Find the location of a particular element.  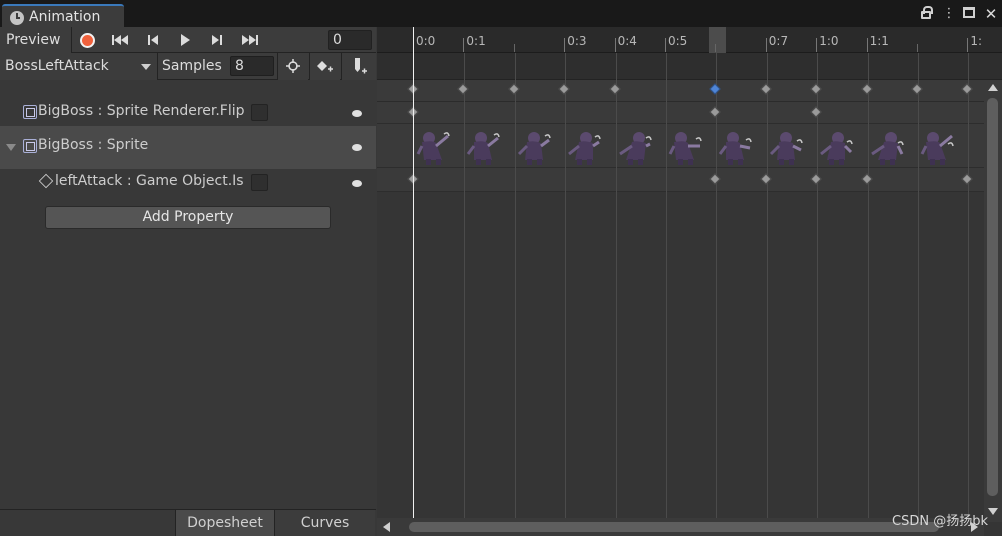

gameobject-icon is located at coordinates (46, 181).